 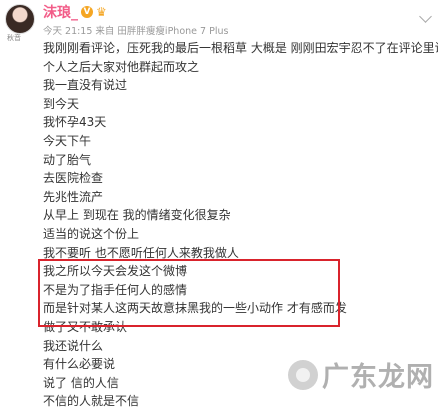 What do you see at coordinates (115, 271) in the screenshot?
I see `post-line: 我之所以今天会发这个微博` at bounding box center [115, 271].